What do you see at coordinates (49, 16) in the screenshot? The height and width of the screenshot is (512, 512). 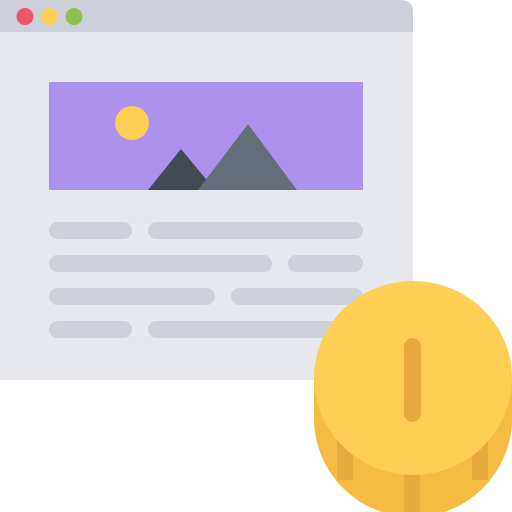 I see `window-minimize-dot` at bounding box center [49, 16].